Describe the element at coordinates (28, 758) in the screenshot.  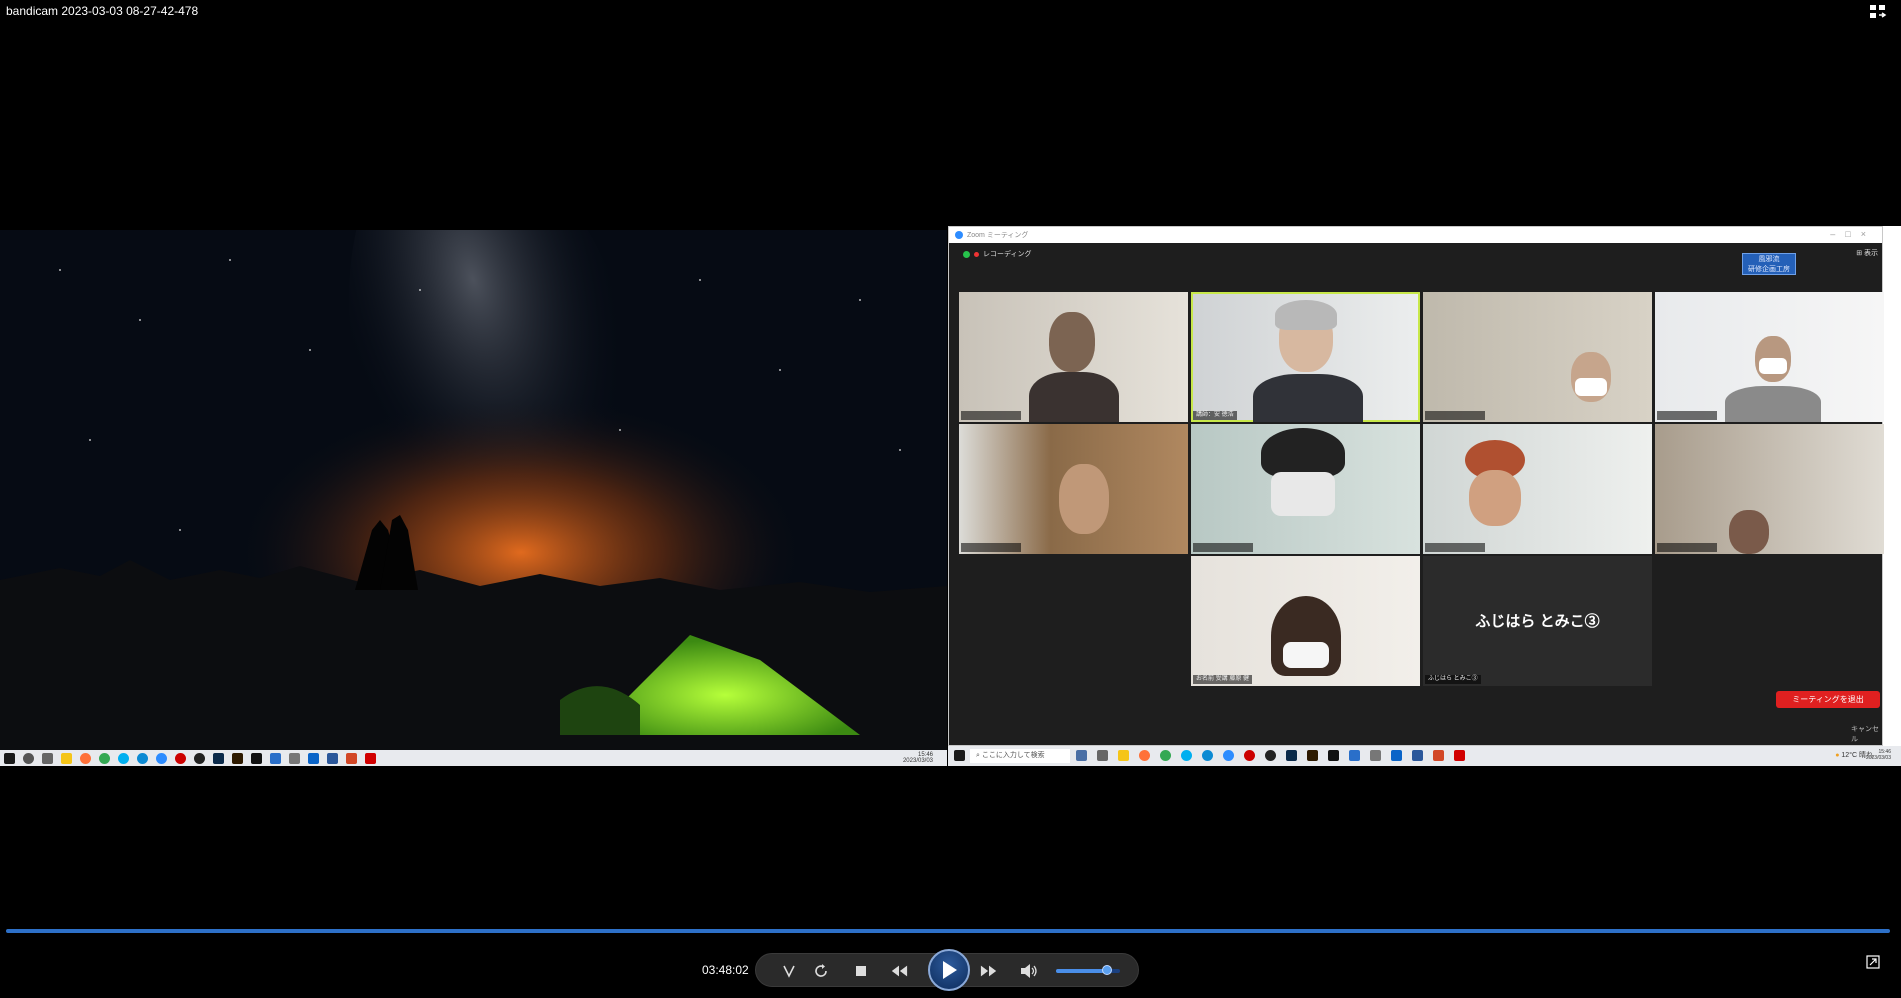
I see `search-icon` at that location.